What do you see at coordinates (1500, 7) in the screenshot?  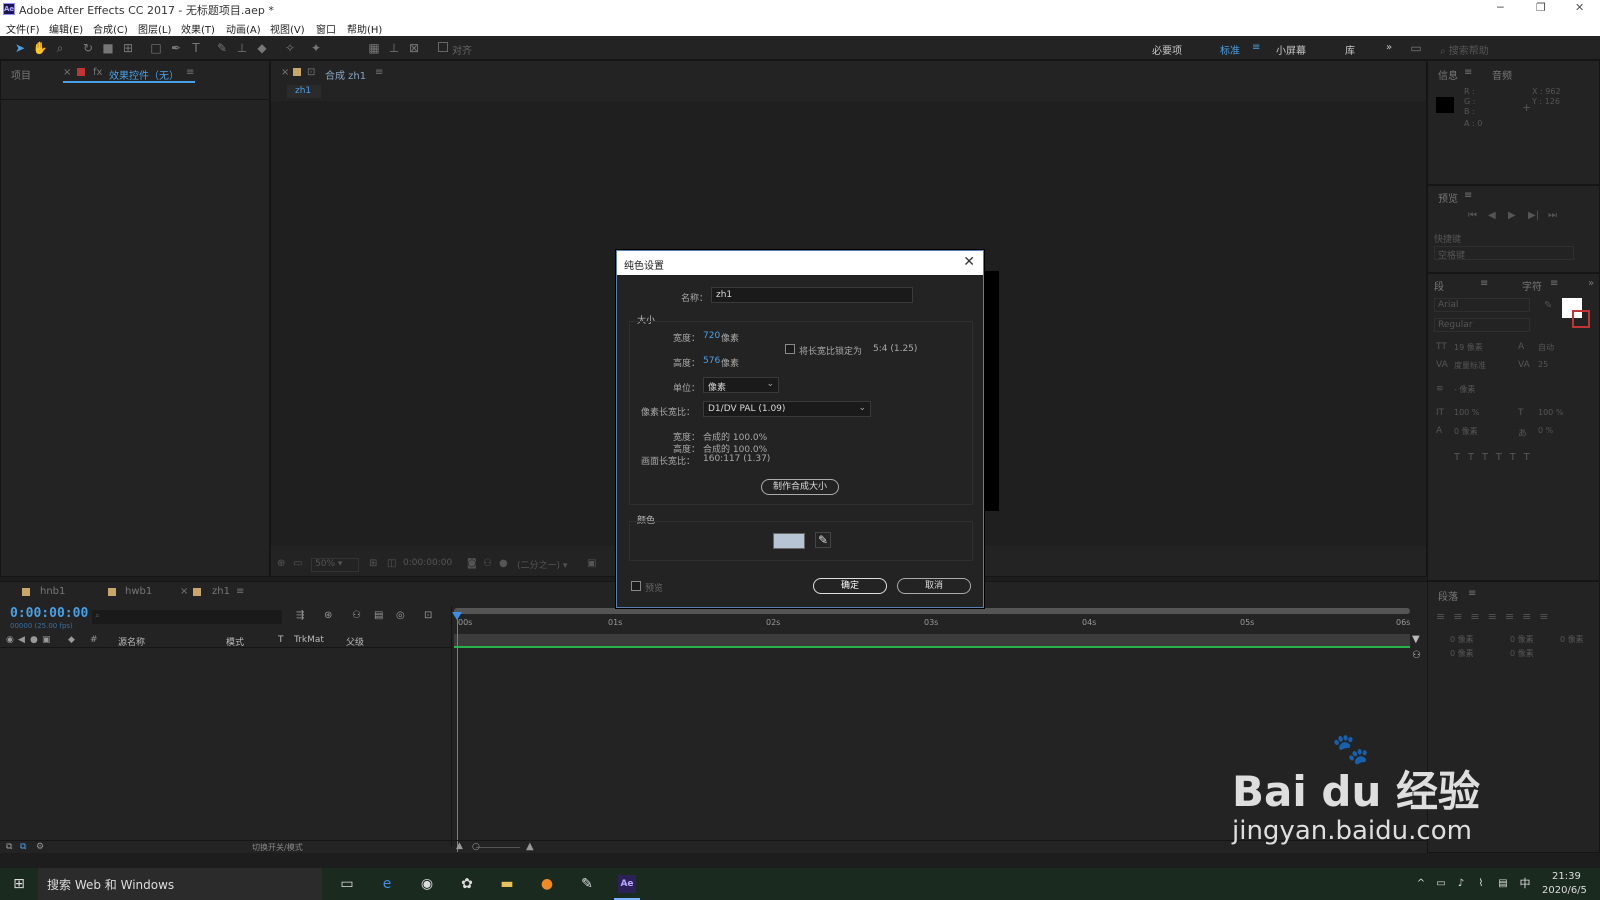 I see `minimize-icon: ─` at bounding box center [1500, 7].